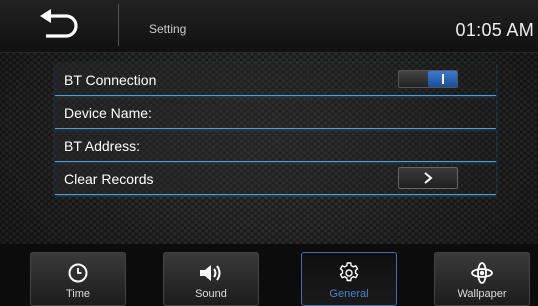  What do you see at coordinates (275, 178) in the screenshot?
I see `setting-row-clear-records: Clear Records` at bounding box center [275, 178].